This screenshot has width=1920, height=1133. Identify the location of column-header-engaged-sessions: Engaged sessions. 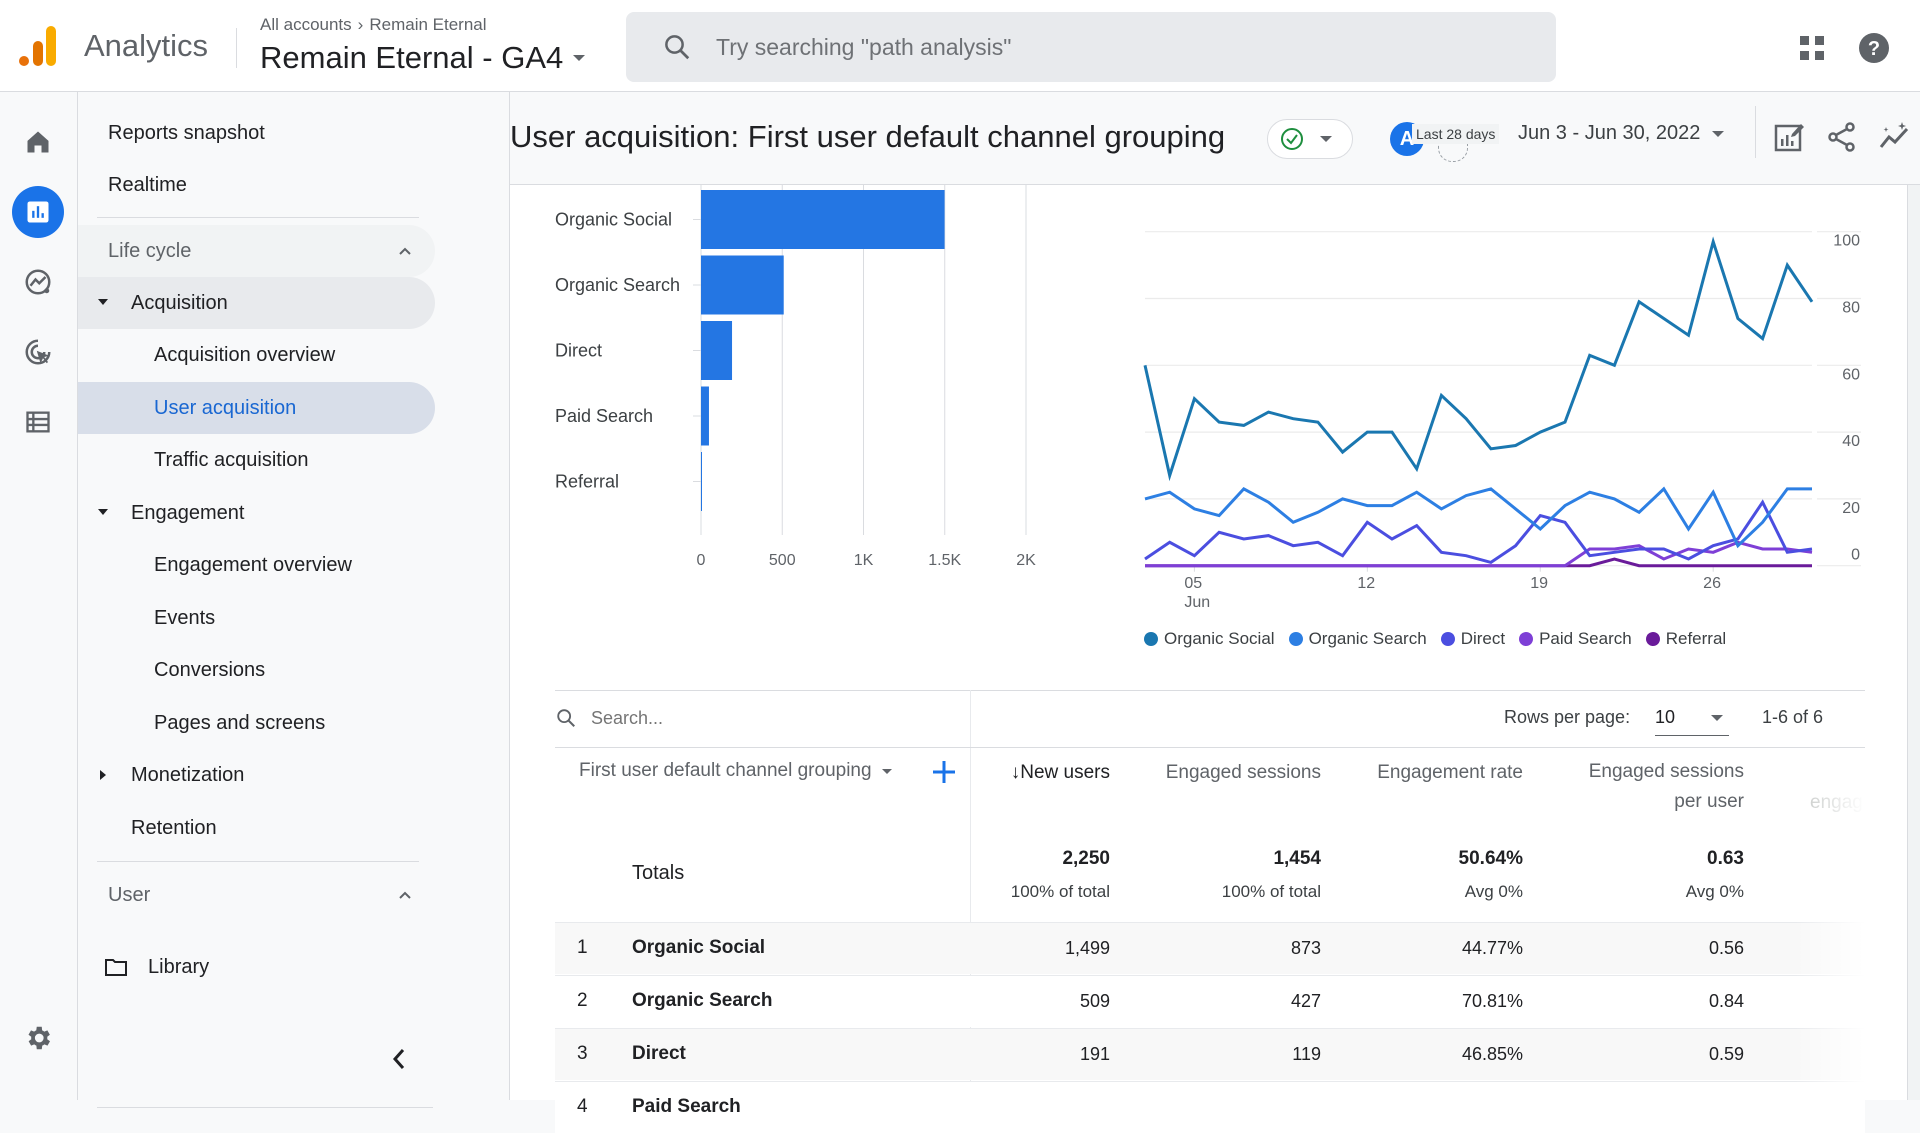
(1233, 773).